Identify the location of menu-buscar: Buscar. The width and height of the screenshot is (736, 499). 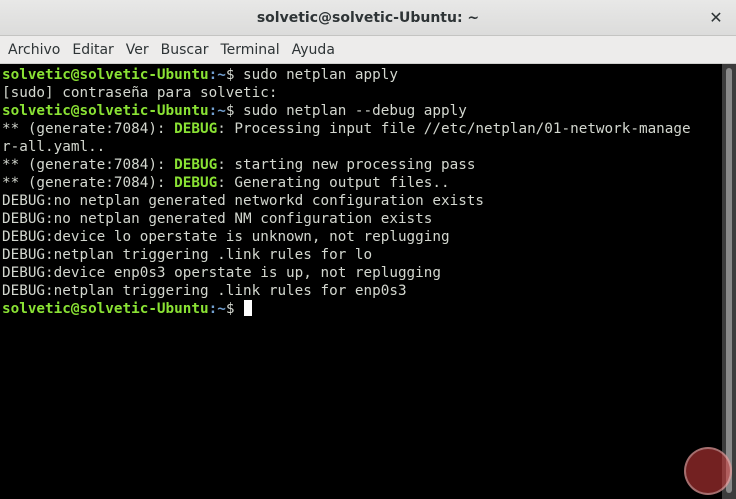
(185, 50).